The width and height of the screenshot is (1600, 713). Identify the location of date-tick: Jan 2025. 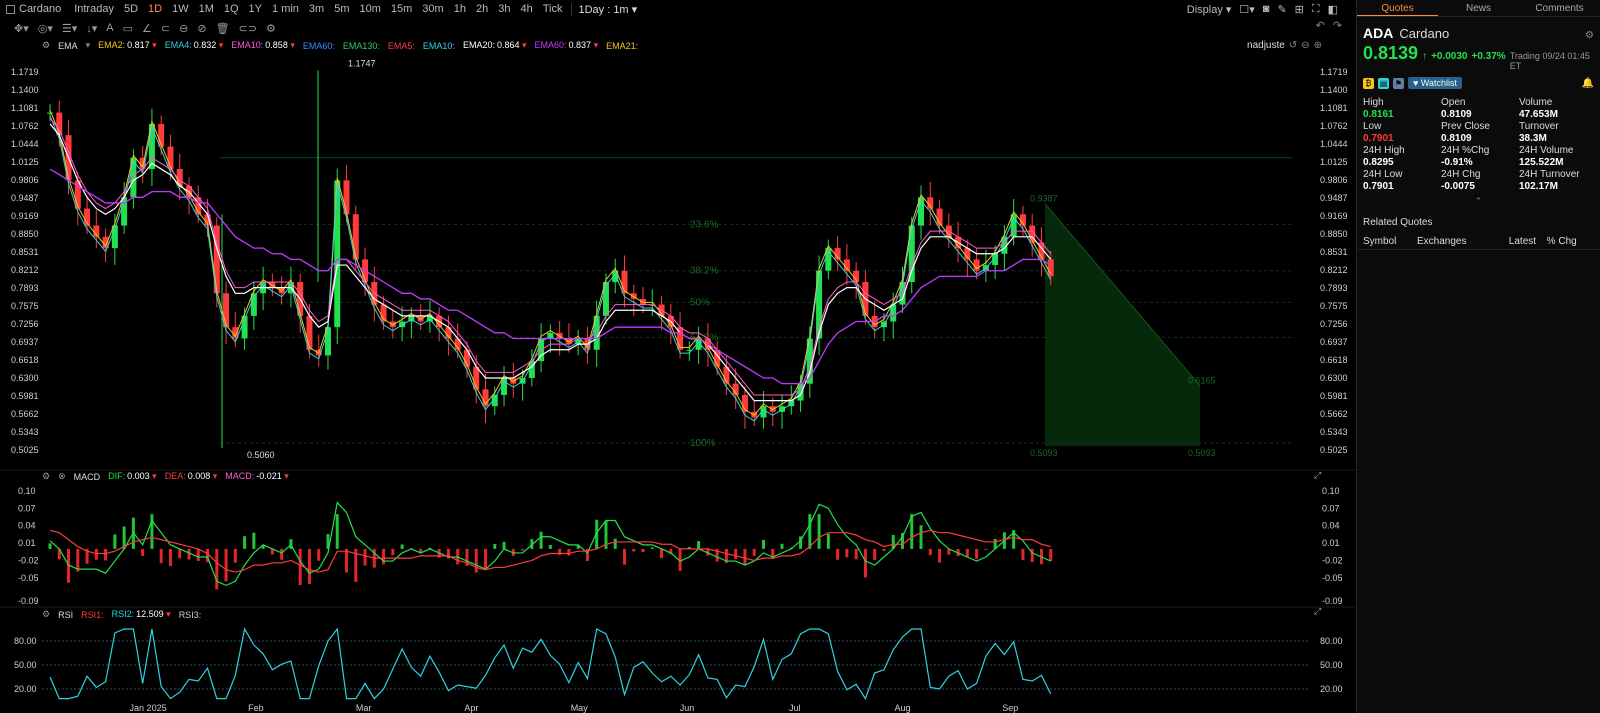
(148, 708).